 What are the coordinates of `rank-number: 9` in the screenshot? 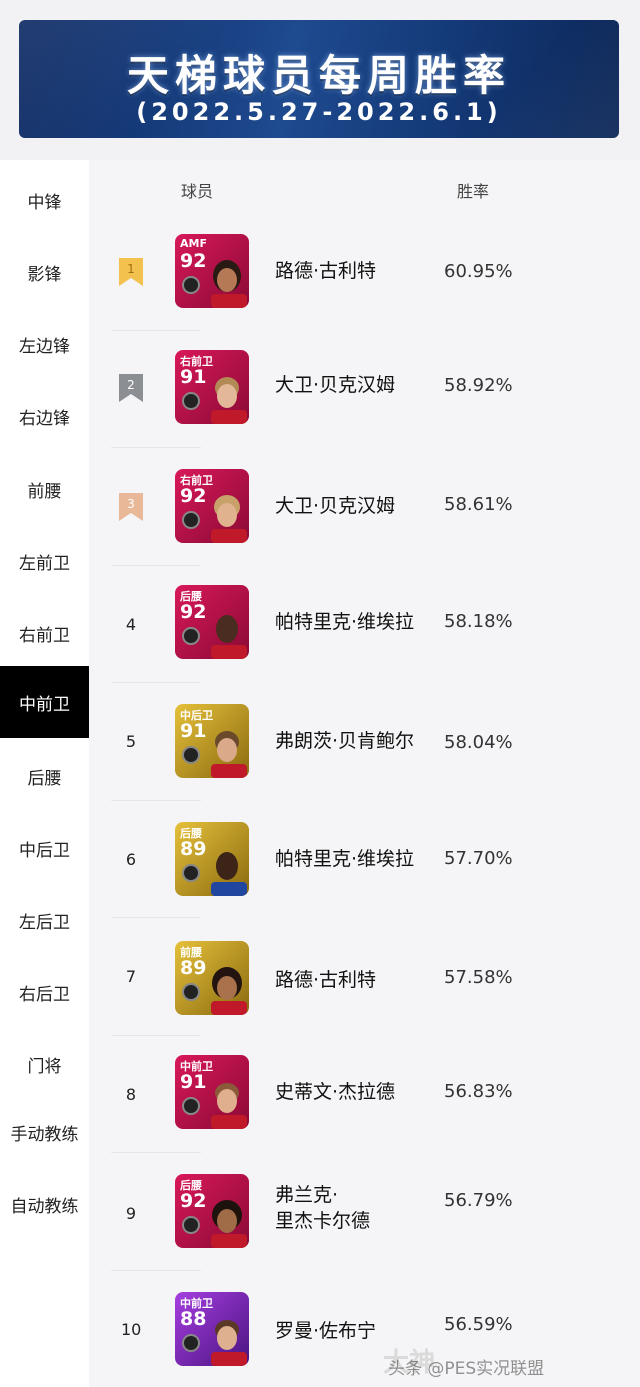 It's located at (131, 1213).